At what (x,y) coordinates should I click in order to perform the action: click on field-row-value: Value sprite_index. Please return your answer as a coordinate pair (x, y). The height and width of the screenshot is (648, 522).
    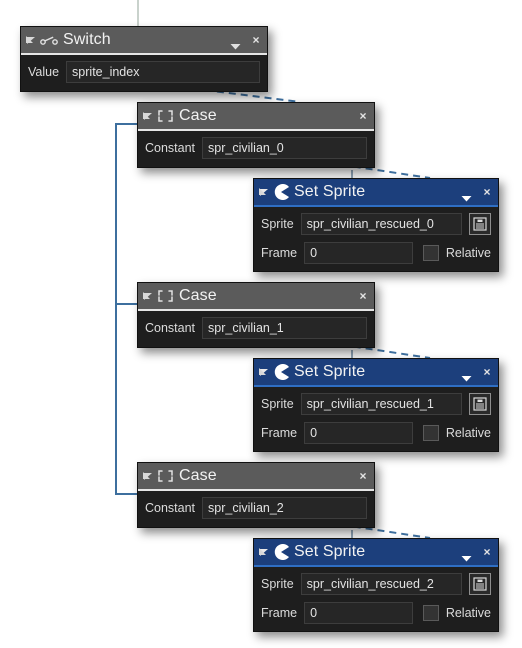
    Looking at the image, I should click on (144, 72).